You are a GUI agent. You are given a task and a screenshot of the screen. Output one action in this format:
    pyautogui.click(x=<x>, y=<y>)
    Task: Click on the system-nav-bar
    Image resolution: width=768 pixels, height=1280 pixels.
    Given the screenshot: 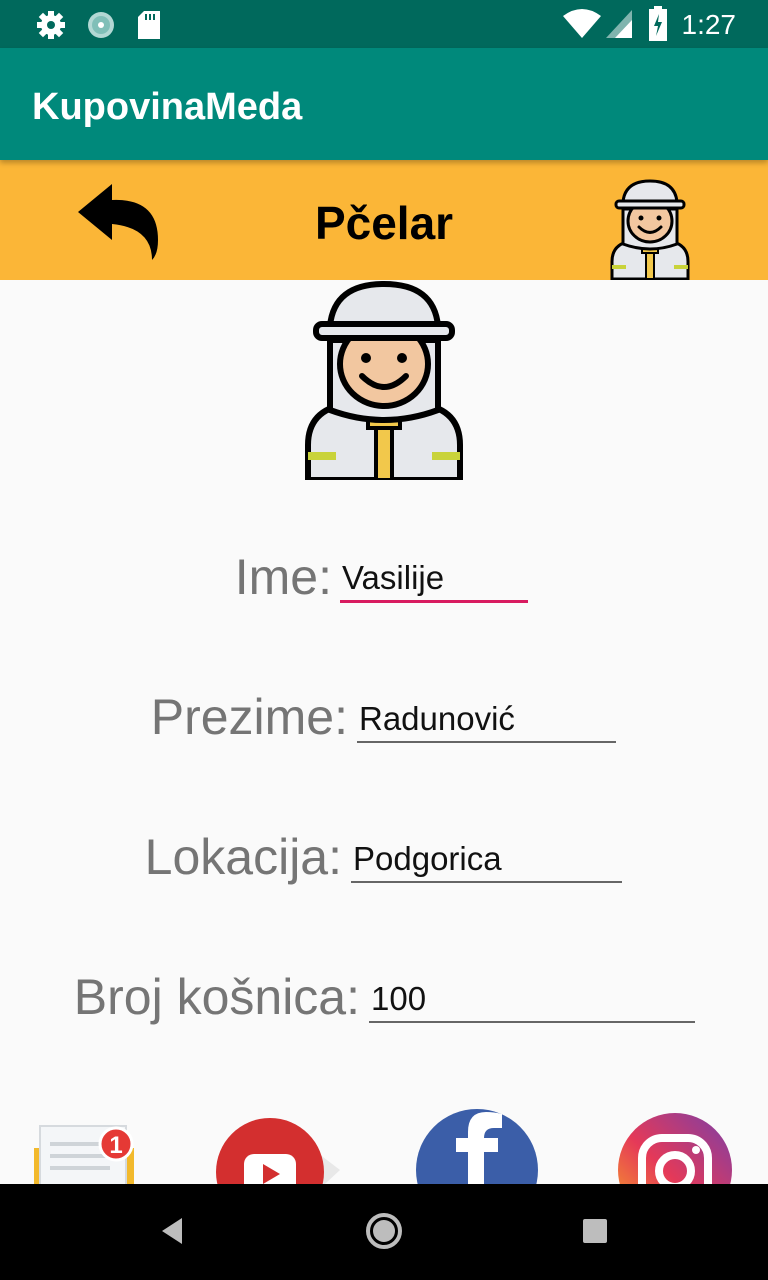 What is the action you would take?
    pyautogui.click(x=384, y=1232)
    